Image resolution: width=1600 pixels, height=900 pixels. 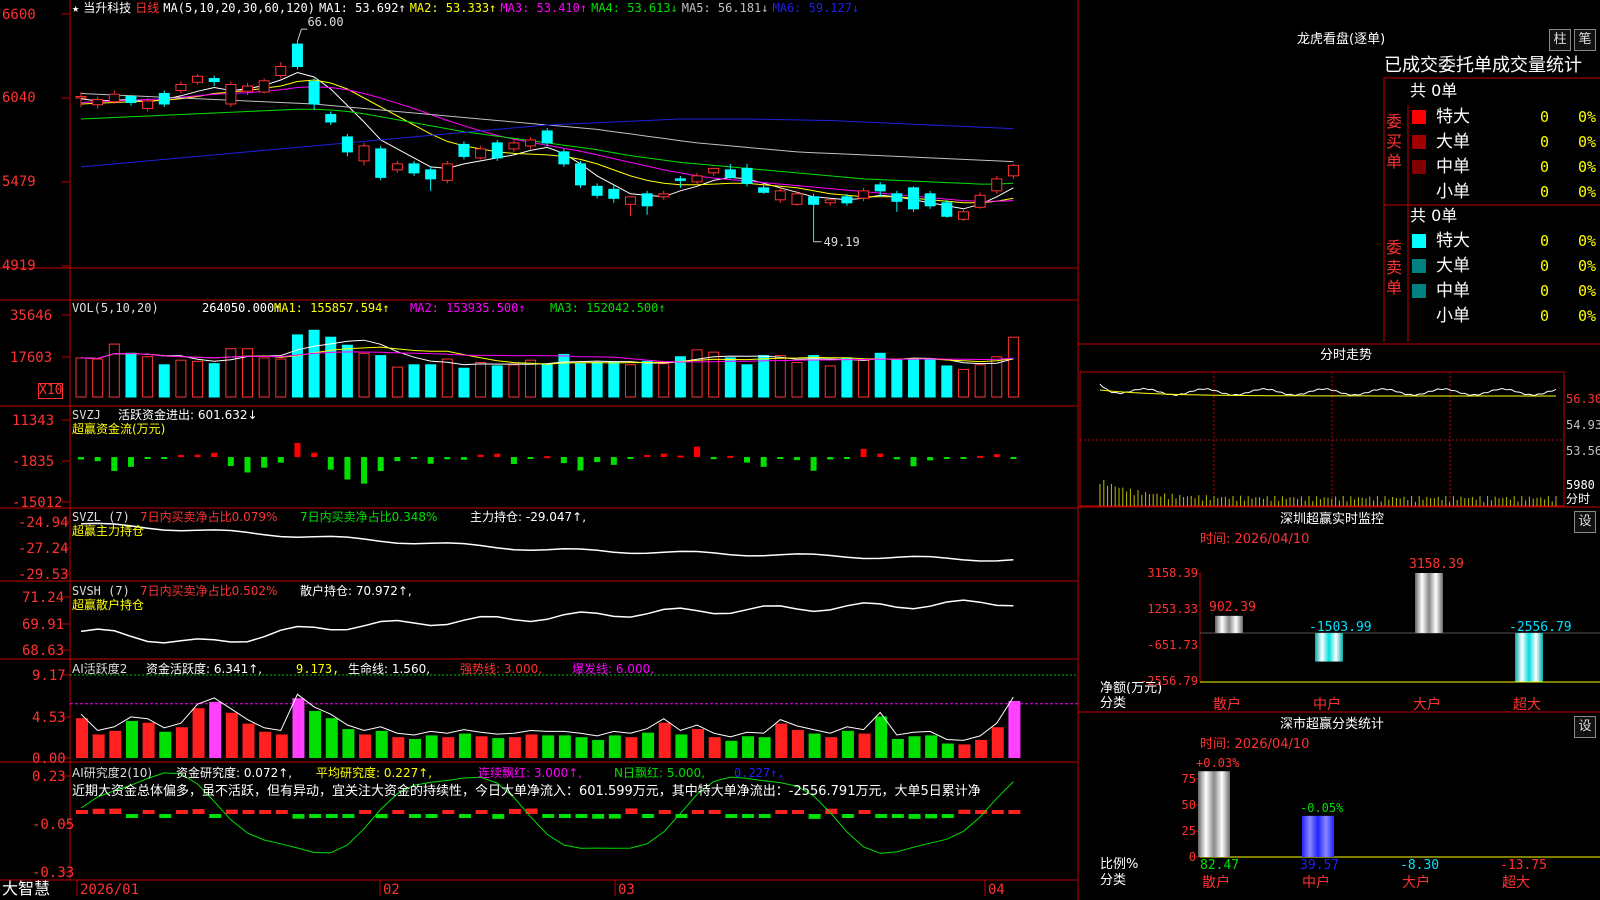 I want to click on column-view-button: 柱, so click(x=1560, y=40).